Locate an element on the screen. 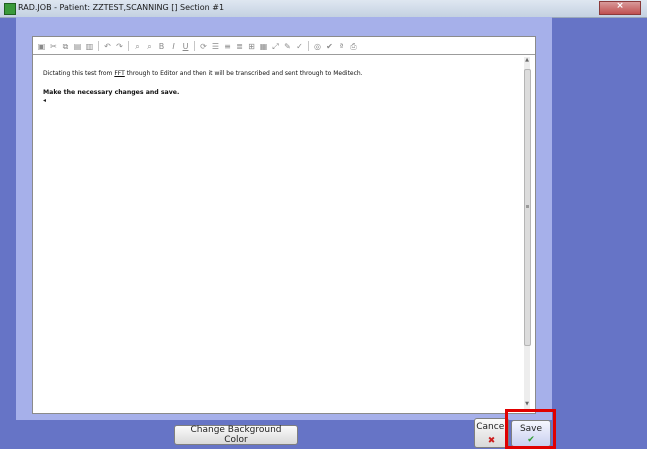 The image size is (647, 449). scroll-grip-icon is located at coordinates (527, 206).